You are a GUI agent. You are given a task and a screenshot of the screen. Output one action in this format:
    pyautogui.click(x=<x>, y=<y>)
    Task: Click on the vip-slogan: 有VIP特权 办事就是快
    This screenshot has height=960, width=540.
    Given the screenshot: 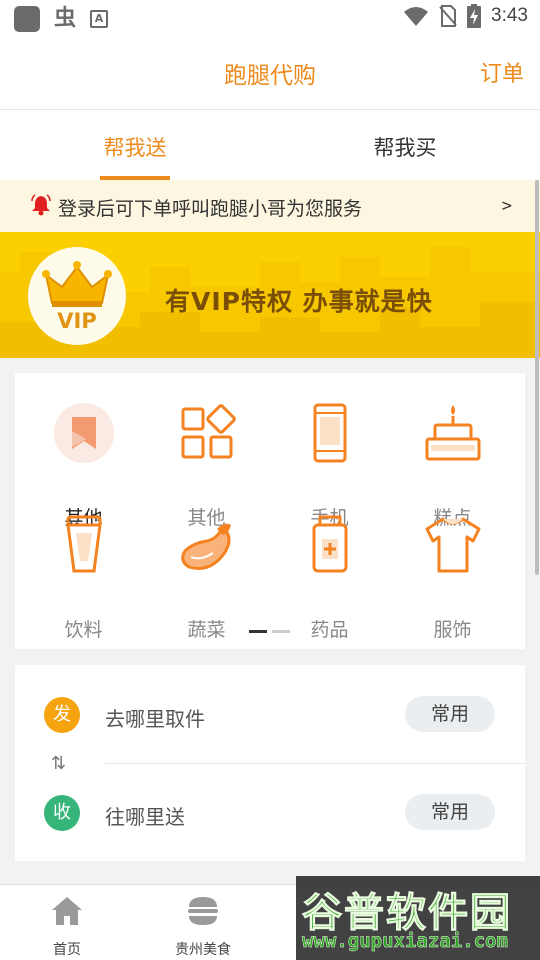 What is the action you would take?
    pyautogui.click(x=299, y=301)
    